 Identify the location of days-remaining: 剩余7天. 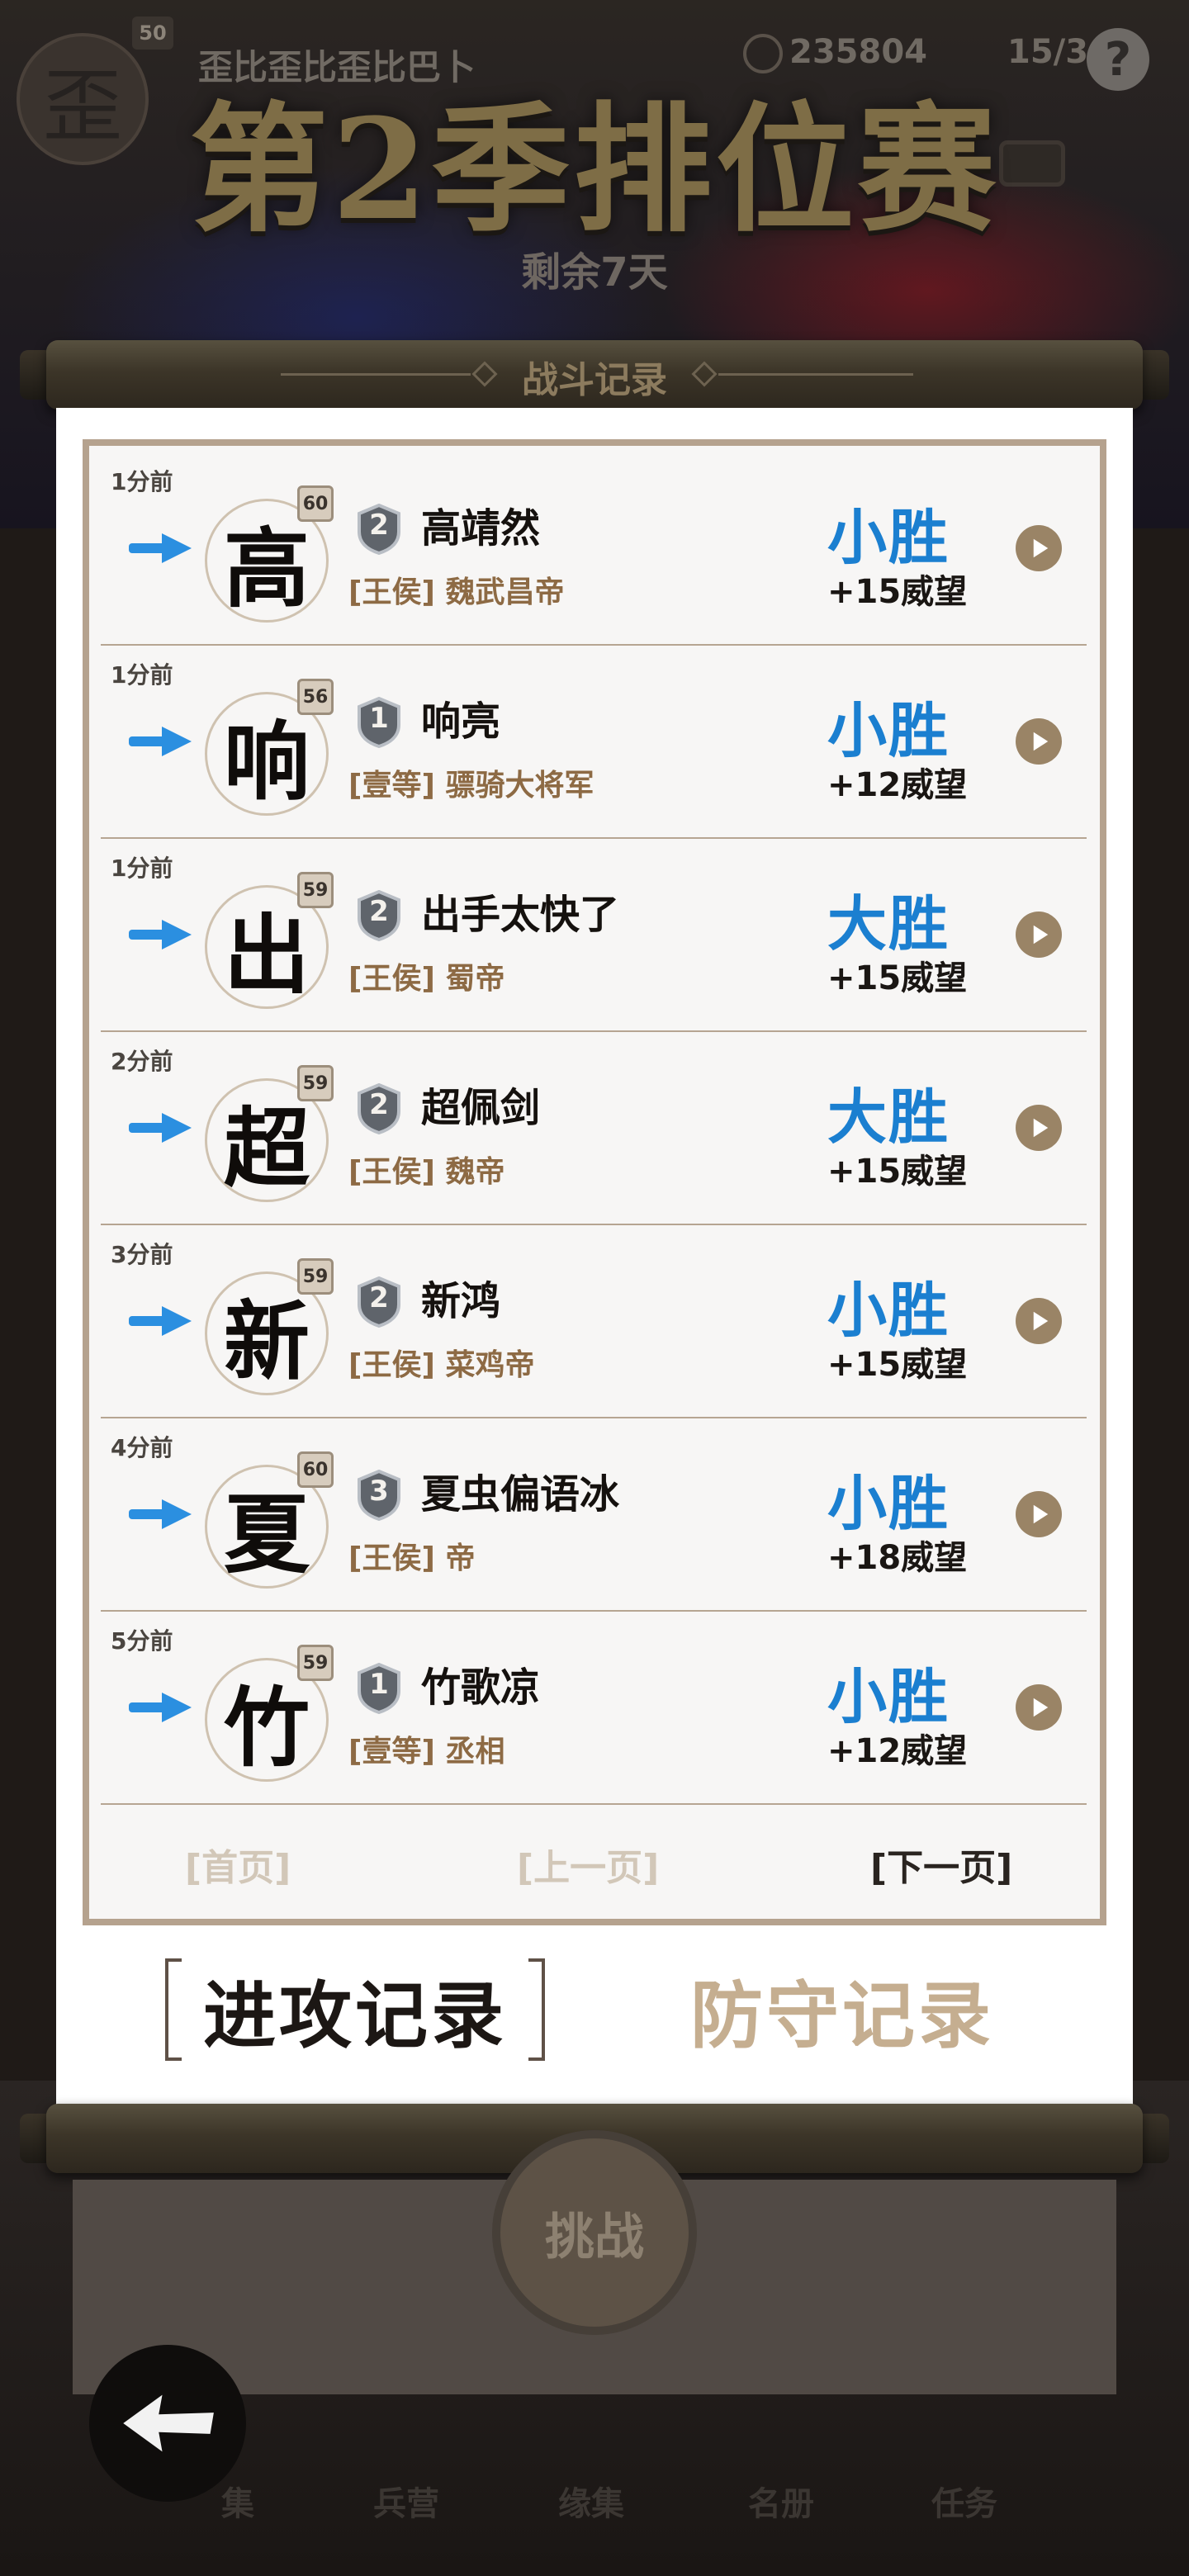
(594, 272).